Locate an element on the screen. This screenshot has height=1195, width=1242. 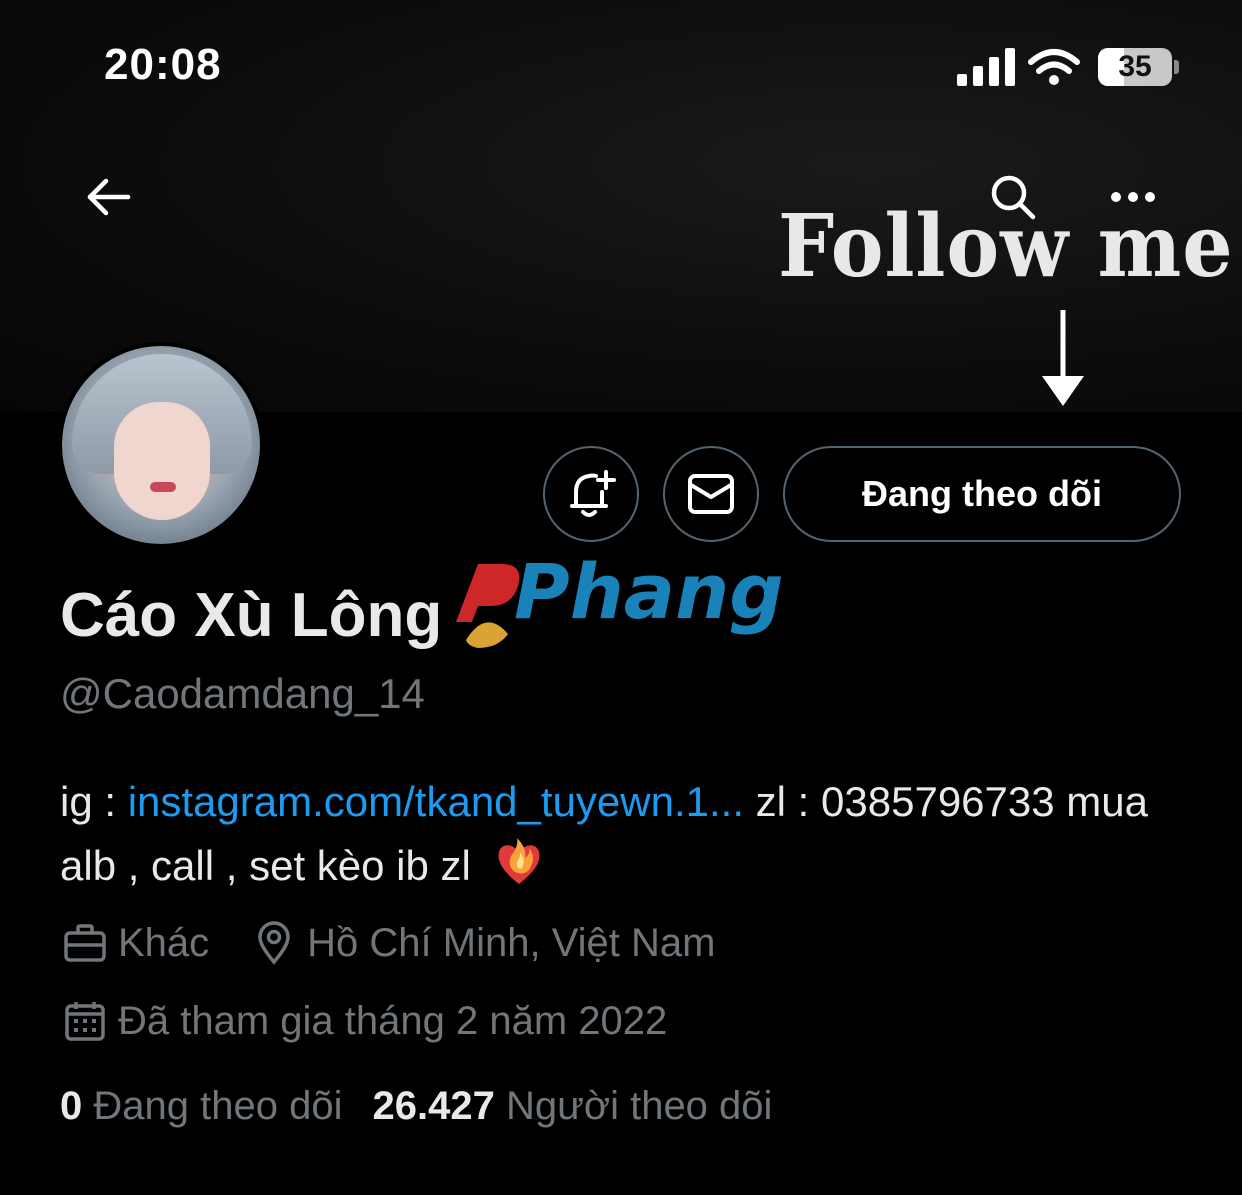
status-time: 20:08 is located at coordinates (163, 64).